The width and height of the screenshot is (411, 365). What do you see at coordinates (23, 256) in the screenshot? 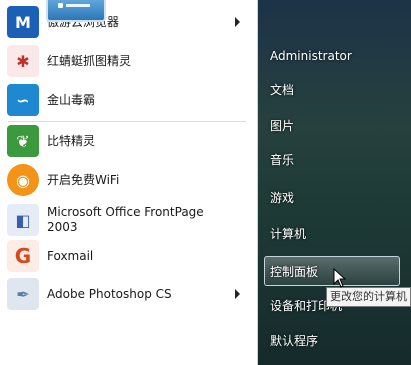
I see `foxmail-icon: G` at bounding box center [23, 256].